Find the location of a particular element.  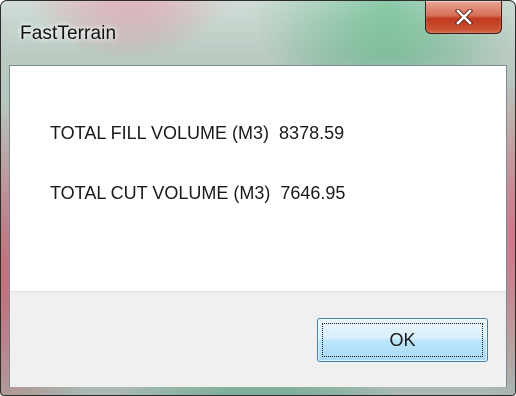

close-button is located at coordinates (463, 17).